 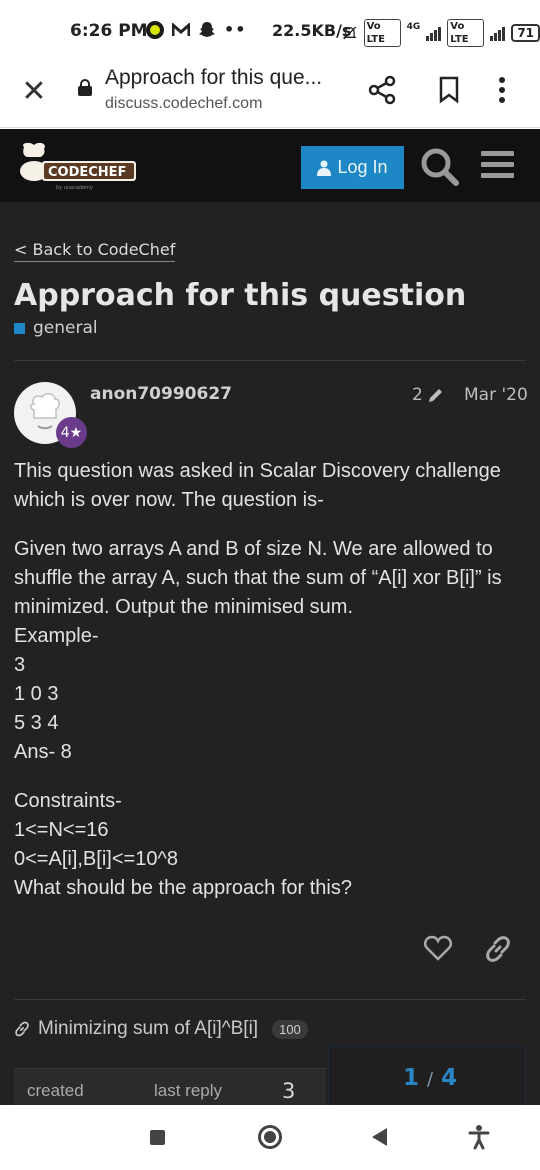 What do you see at coordinates (466, 33) in the screenshot?
I see `volte-badge-2: Vo LTE` at bounding box center [466, 33].